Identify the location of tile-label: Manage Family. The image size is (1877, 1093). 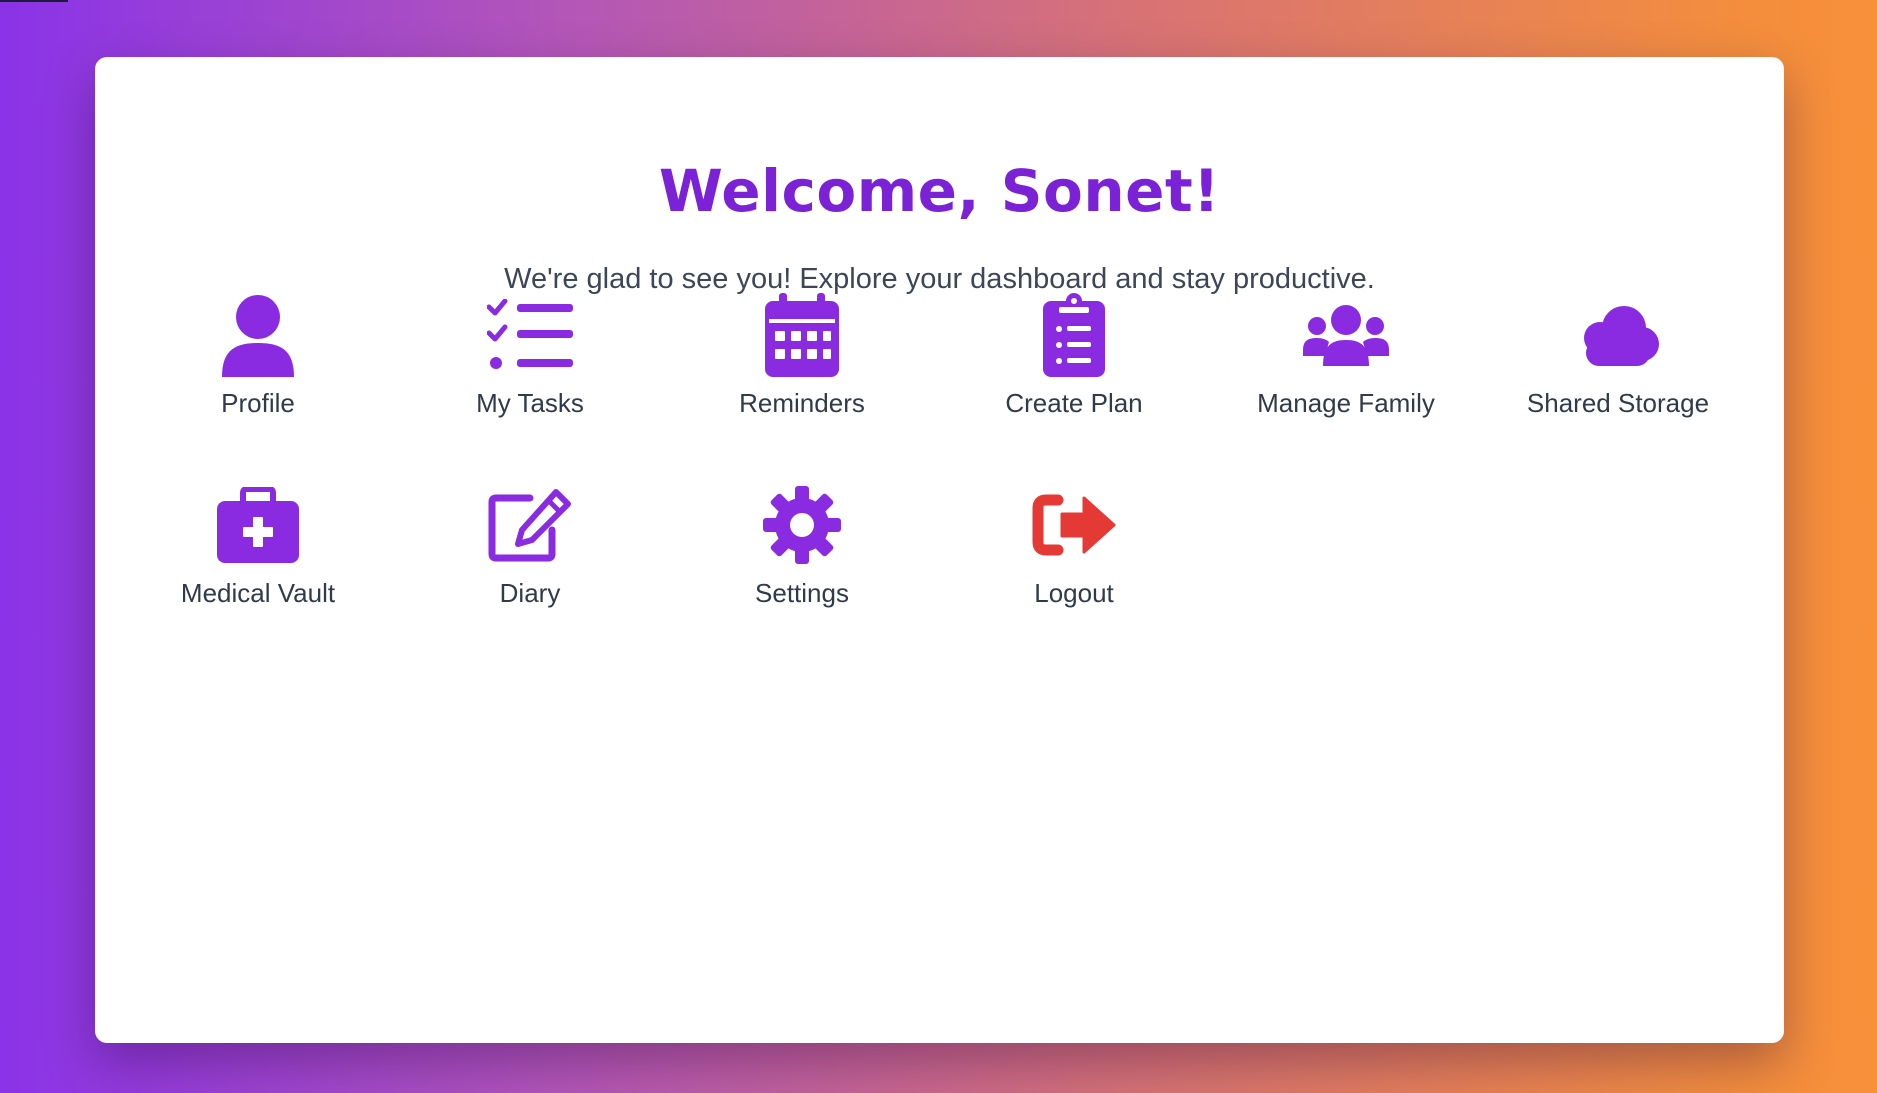
(1346, 403).